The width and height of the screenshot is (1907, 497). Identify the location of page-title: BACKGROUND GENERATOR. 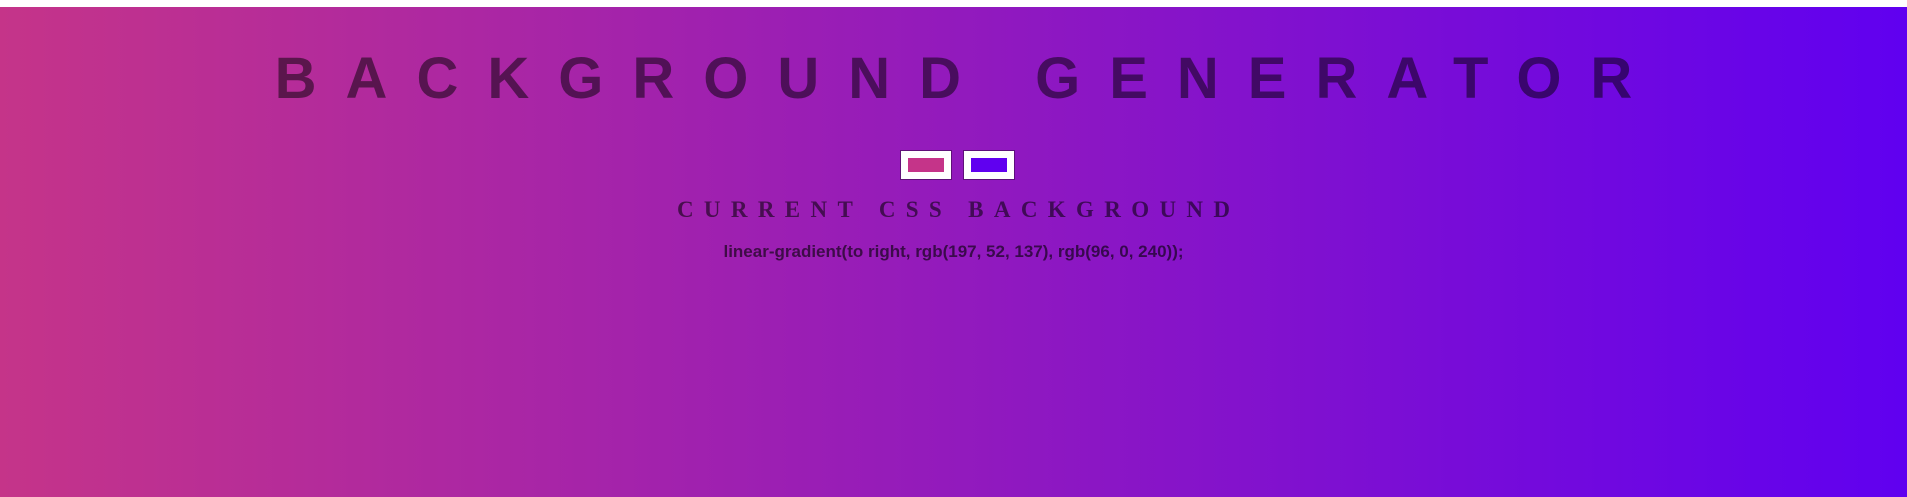
(968, 78).